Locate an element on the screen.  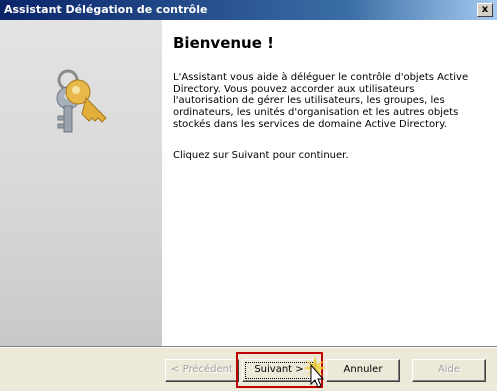
close-icon: x is located at coordinates (485, 9).